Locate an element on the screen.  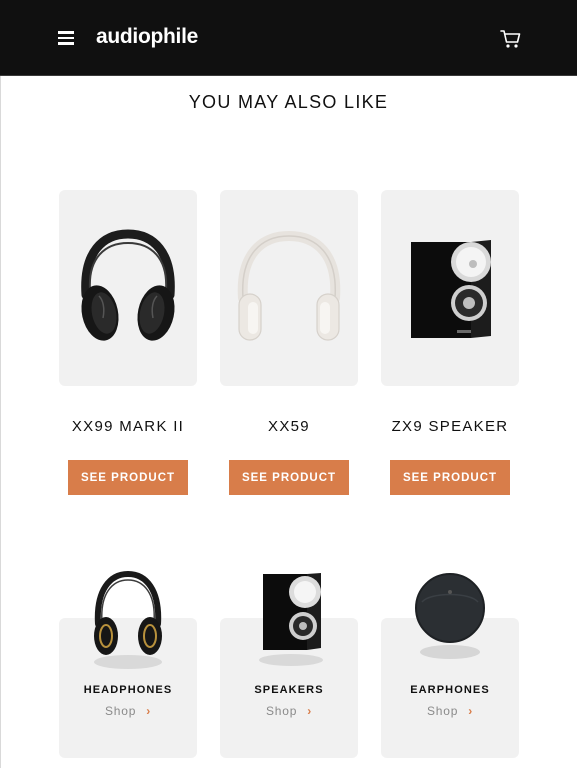
site-header: audiophile is located at coordinates (288, 38).